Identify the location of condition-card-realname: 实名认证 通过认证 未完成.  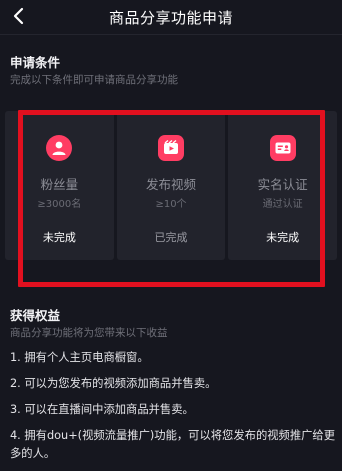
(283, 185).